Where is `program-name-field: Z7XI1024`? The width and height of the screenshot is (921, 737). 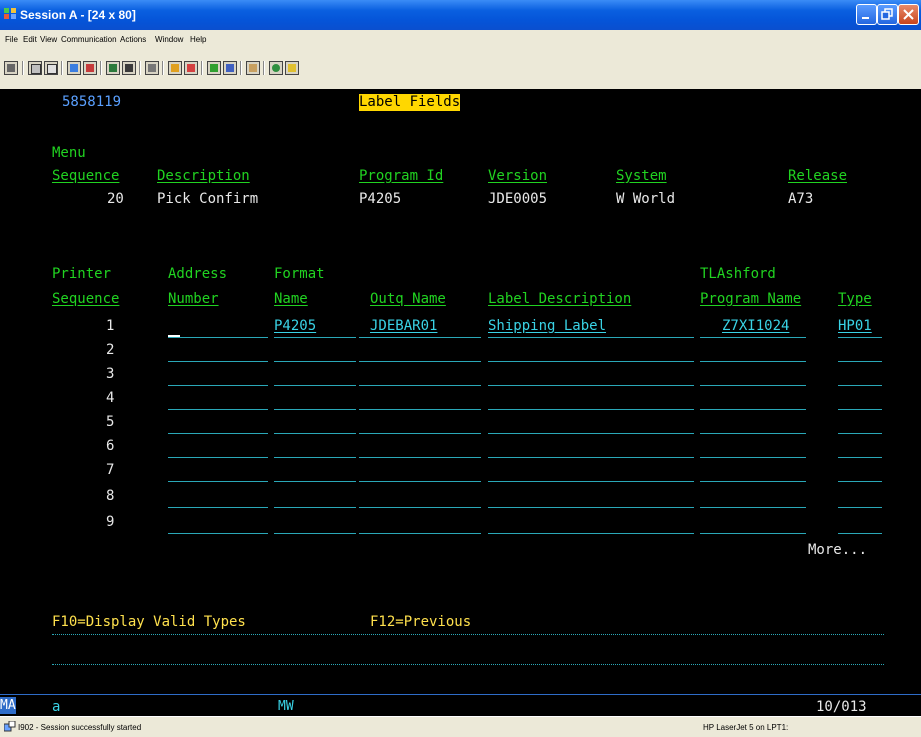
program-name-field: Z7XI1024 is located at coordinates (755, 326).